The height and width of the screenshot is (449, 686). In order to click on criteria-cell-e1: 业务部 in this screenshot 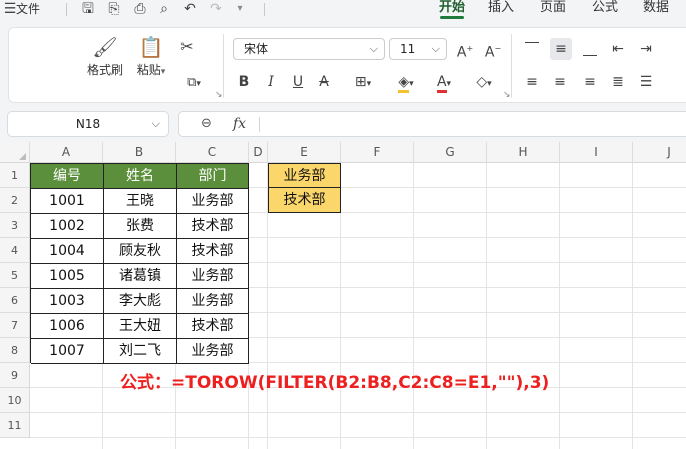, I will do `click(304, 175)`.